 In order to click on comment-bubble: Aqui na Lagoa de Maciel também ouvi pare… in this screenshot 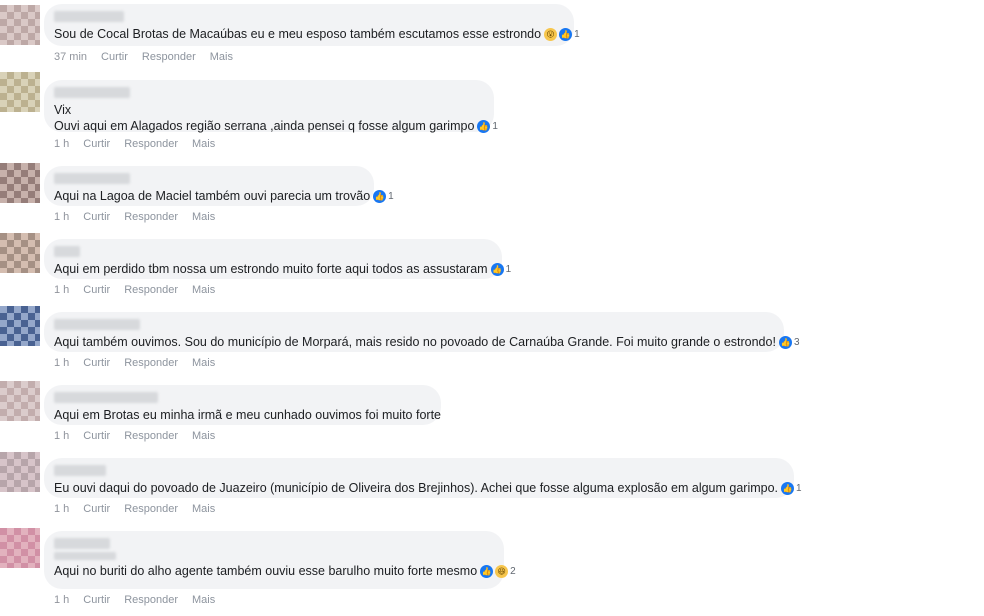, I will do `click(219, 186)`.